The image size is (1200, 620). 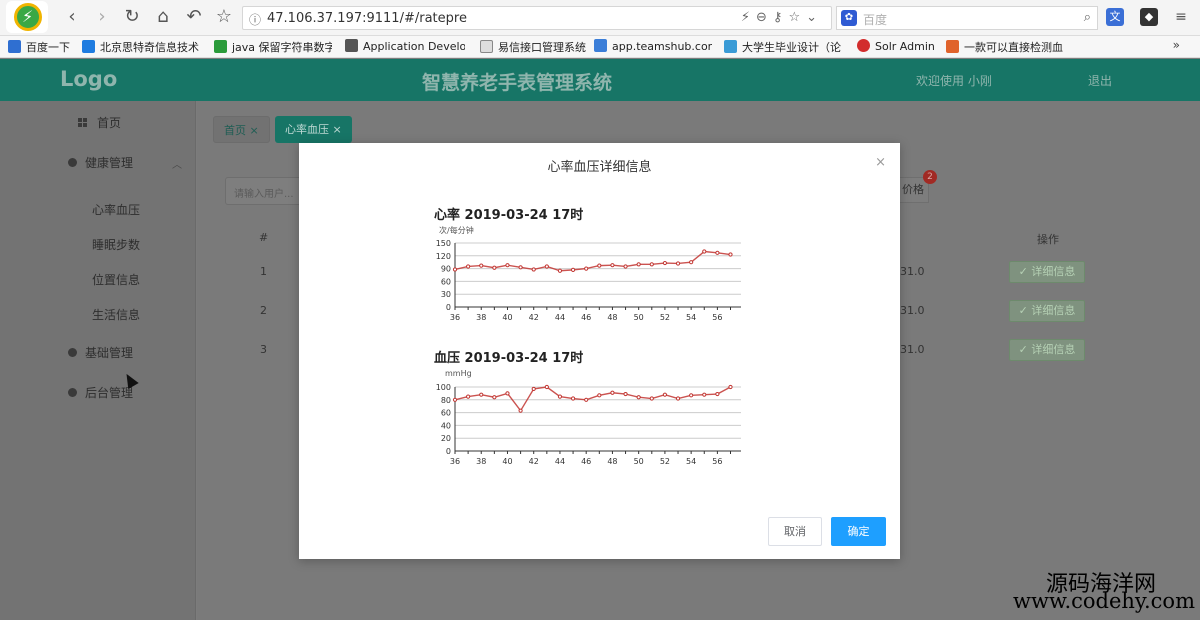 What do you see at coordinates (194, 17) in the screenshot?
I see `undo-icon: ↶` at bounding box center [194, 17].